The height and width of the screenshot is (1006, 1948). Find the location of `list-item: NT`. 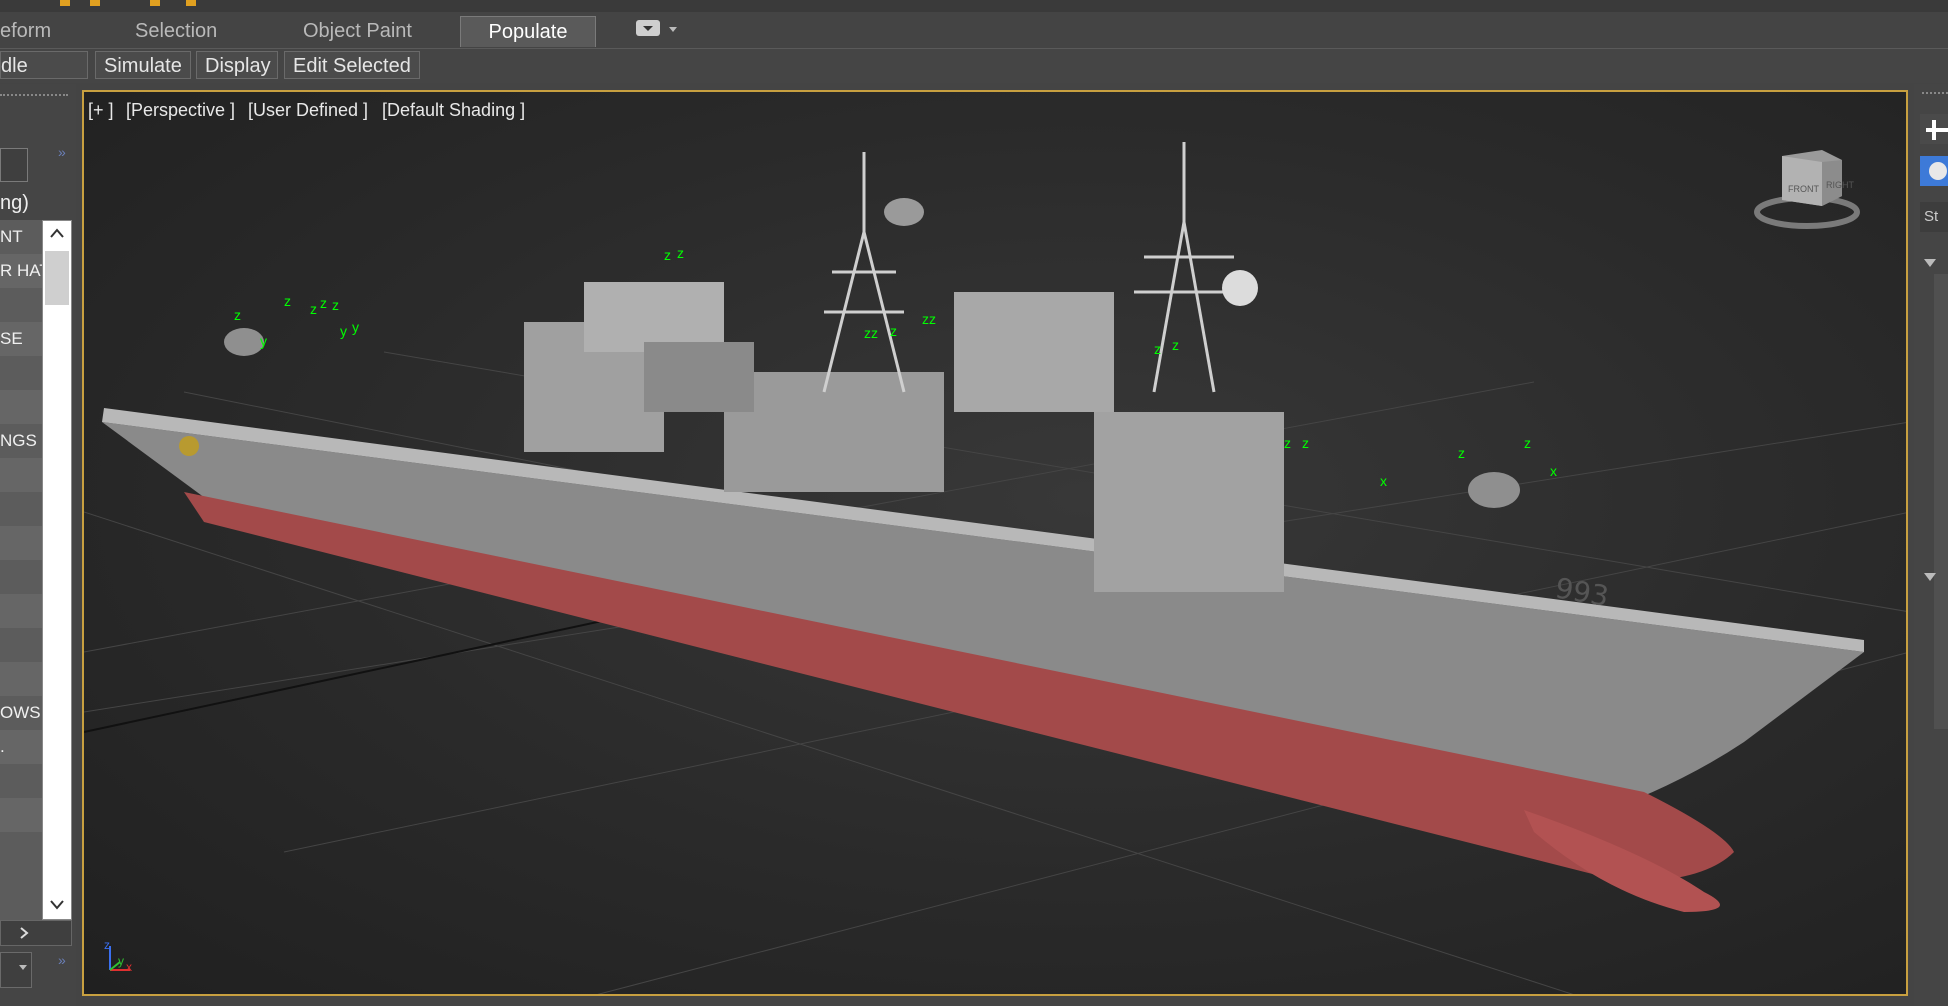

list-item: NT is located at coordinates (21, 237).